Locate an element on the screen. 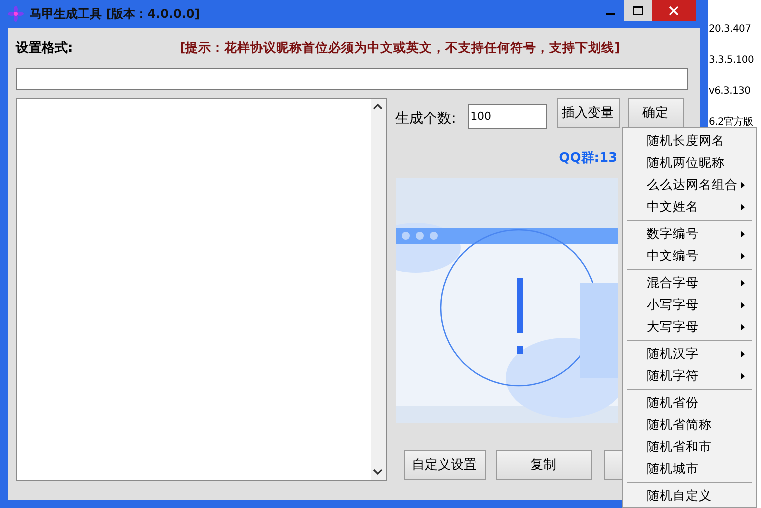 This screenshot has width=761, height=508. menu-item: 中文编号 is located at coordinates (689, 256).